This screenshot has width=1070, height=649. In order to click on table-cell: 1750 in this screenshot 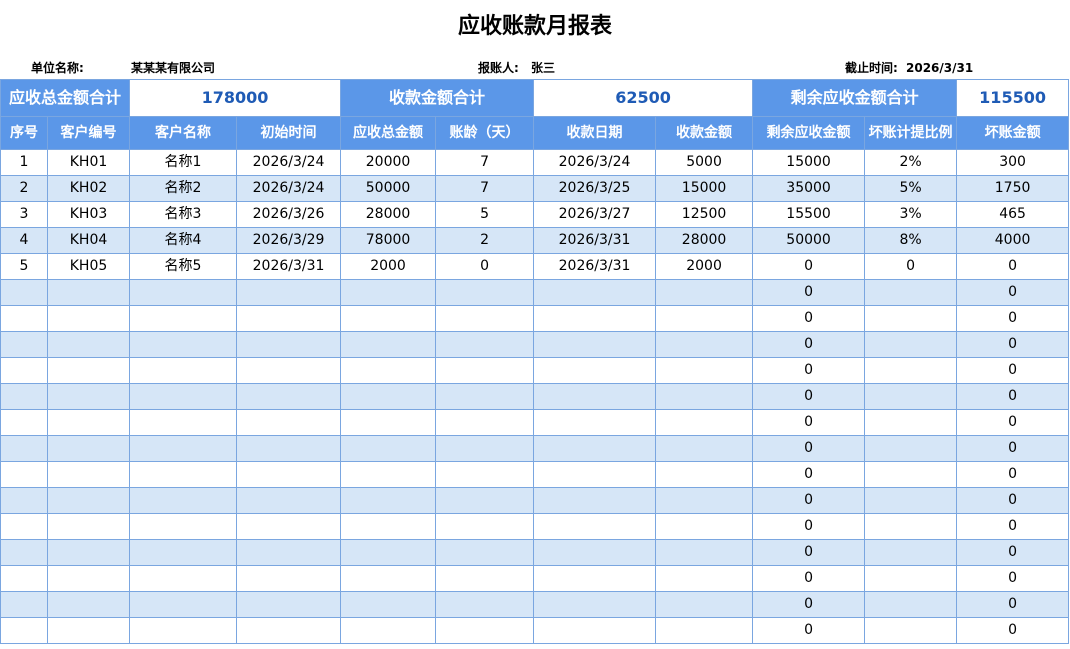, I will do `click(1013, 188)`.